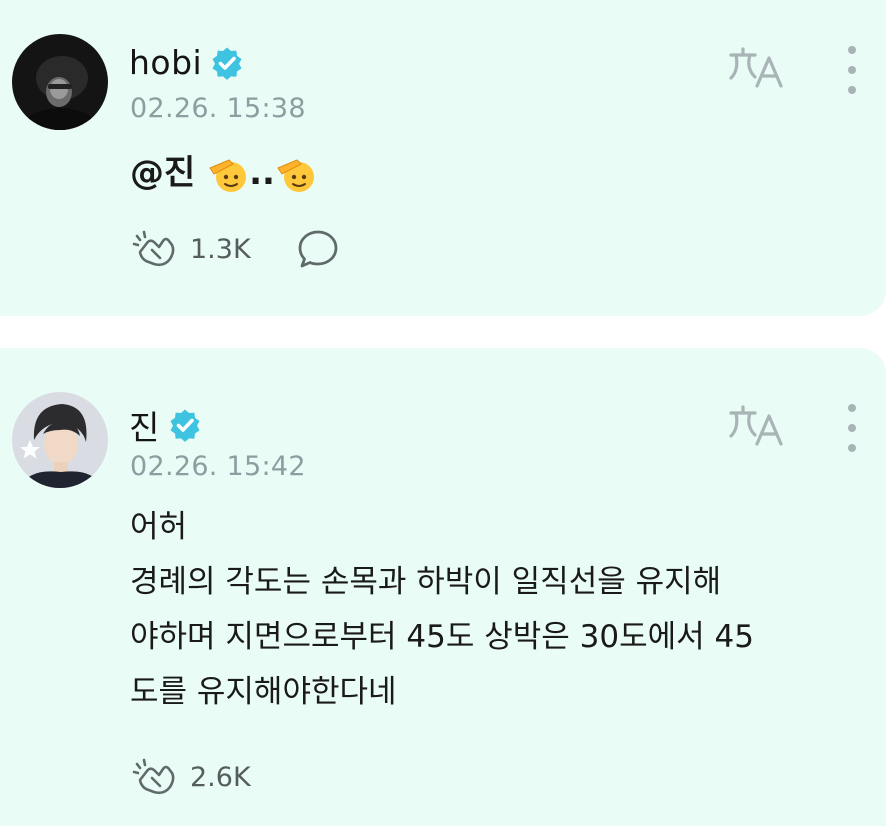  Describe the element at coordinates (218, 108) in the screenshot. I see `post-timestamp: 02.26. 15:38` at that location.